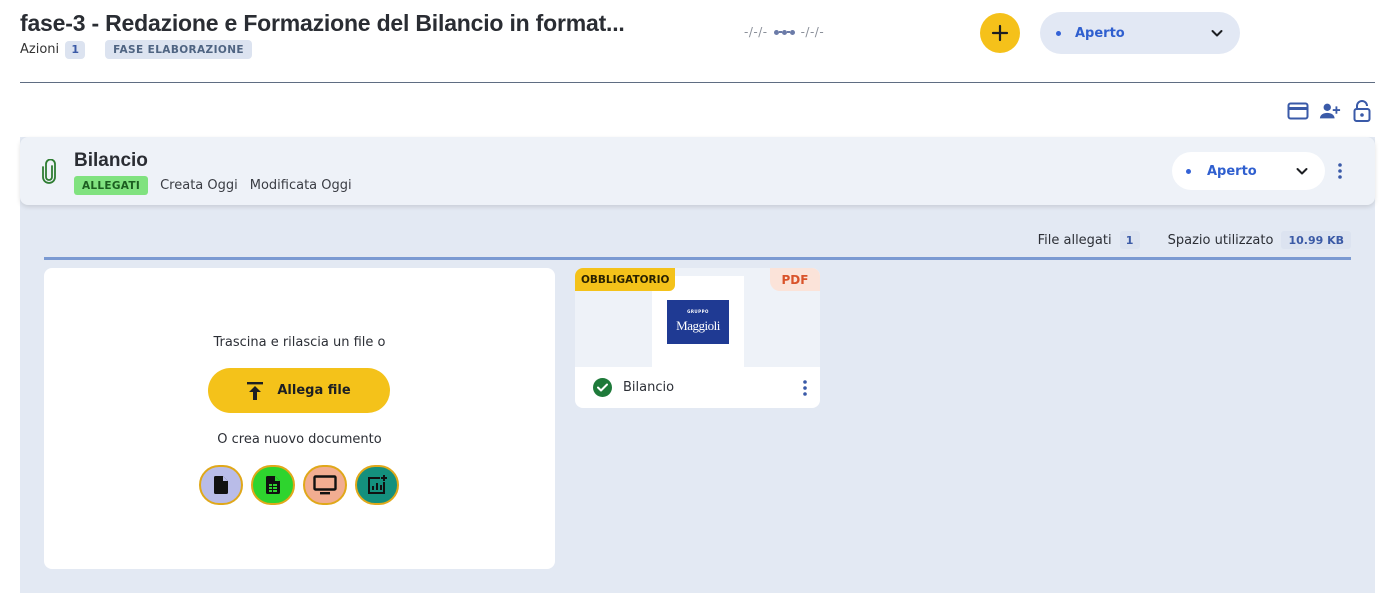 This screenshot has width=1395, height=602. Describe the element at coordinates (299, 342) in the screenshot. I see `drag-text: Trascina e rilascia un file o` at that location.